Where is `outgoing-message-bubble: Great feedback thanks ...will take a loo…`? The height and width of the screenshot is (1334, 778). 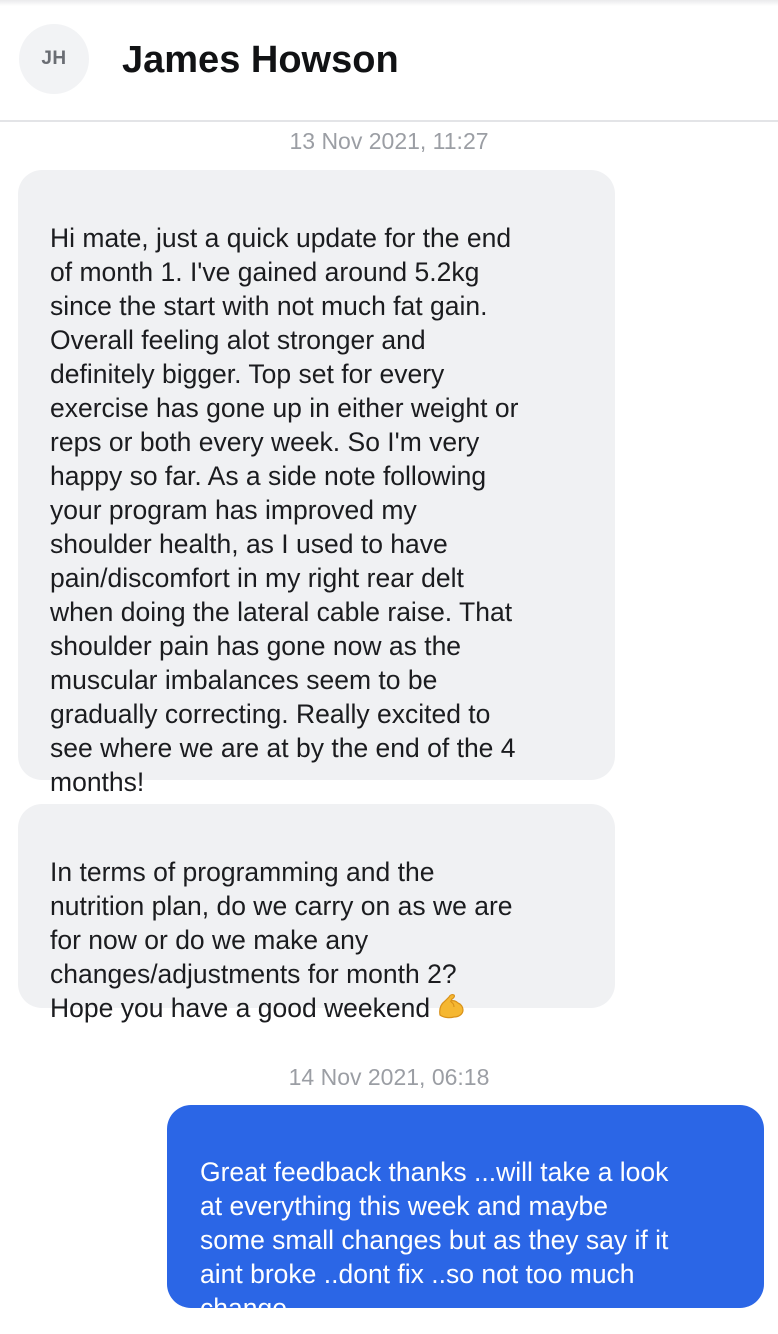
outgoing-message-bubble: Great feedback thanks ...will take a loo… is located at coordinates (465, 1214).